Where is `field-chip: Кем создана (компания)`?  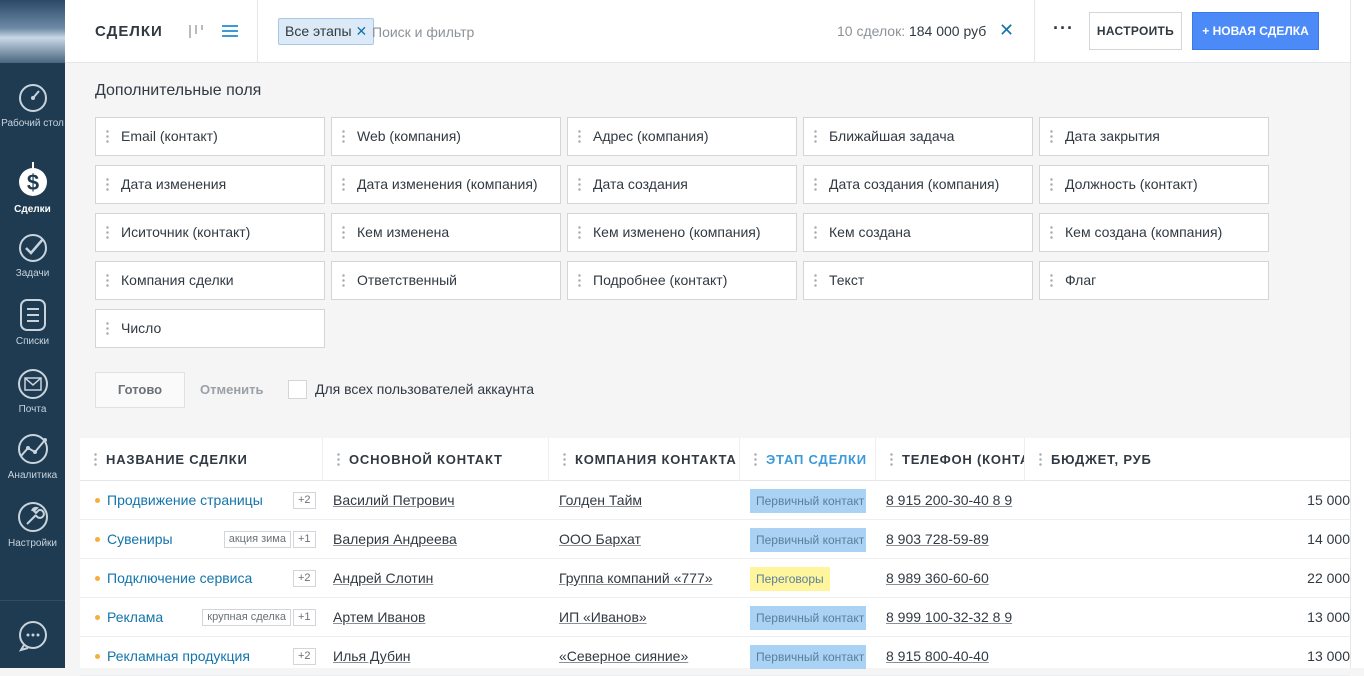
field-chip: Кем создана (компания) is located at coordinates (1154, 232).